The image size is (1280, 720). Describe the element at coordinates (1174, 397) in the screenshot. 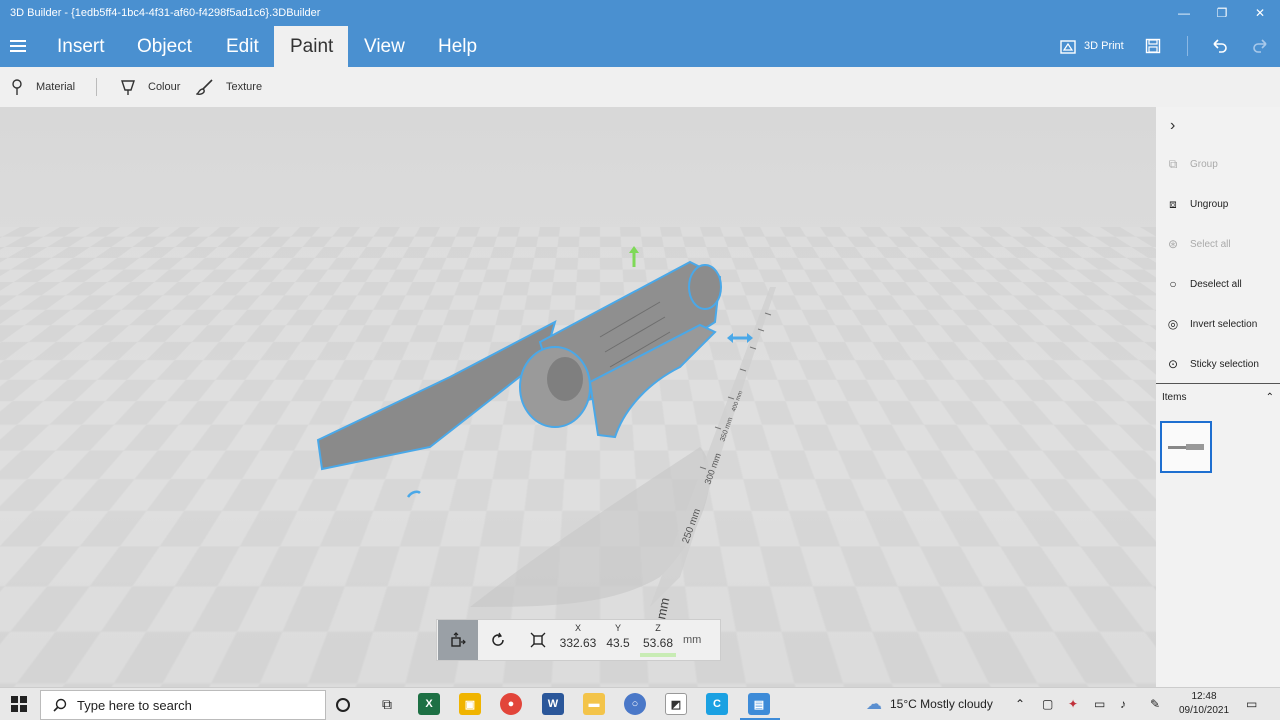

I see `items-label: Items` at that location.